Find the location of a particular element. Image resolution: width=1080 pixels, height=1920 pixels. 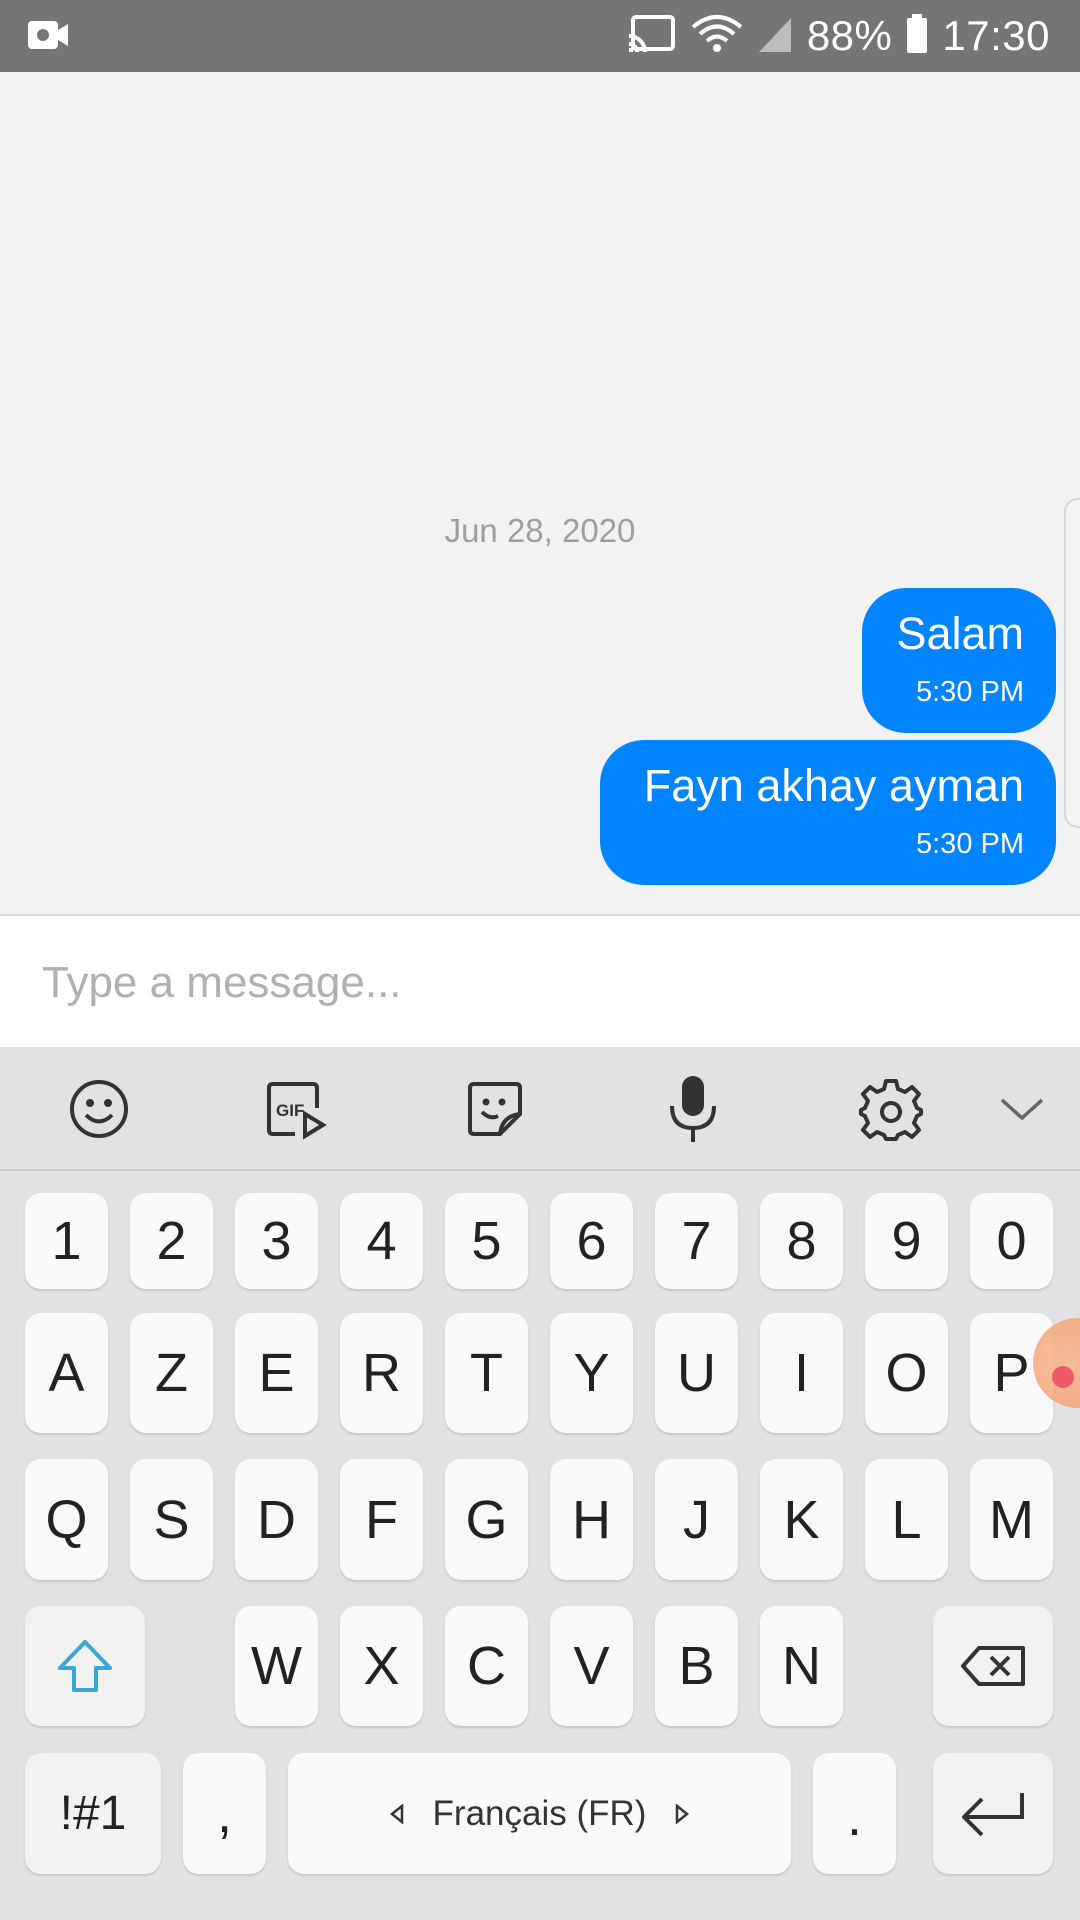

key-letter-m: M is located at coordinates (1011, 1519).